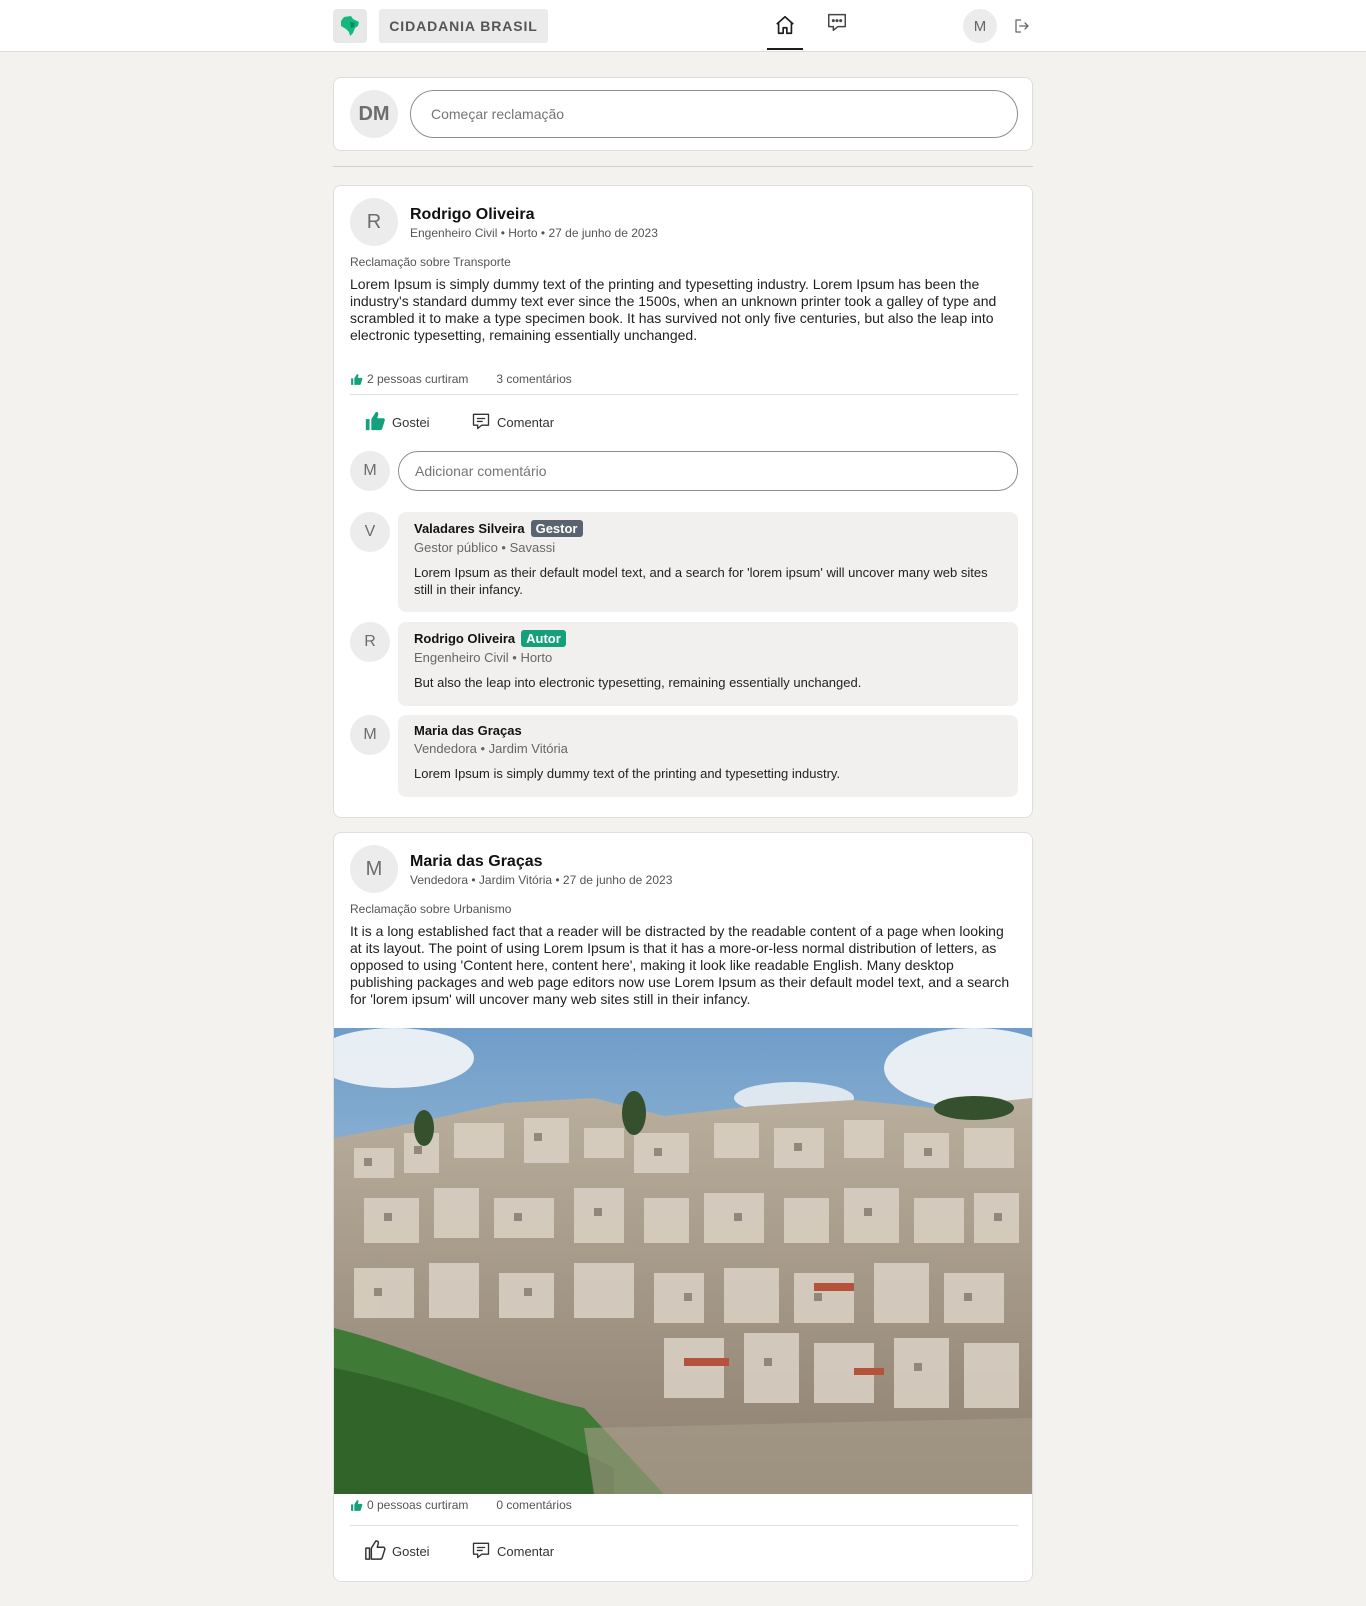 This screenshot has width=1366, height=1606. Describe the element at coordinates (483, 657) in the screenshot. I see `comment-author-meta: Engenheiro Civil • Horto` at that location.